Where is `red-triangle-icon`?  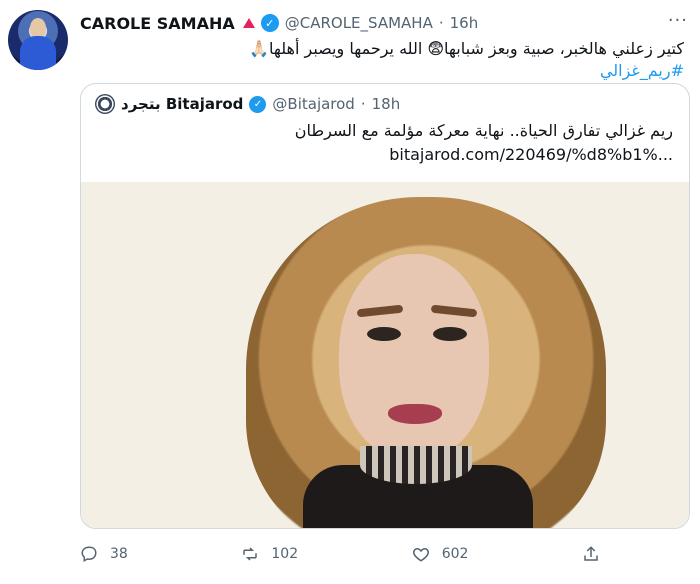 red-triangle-icon is located at coordinates (248, 23).